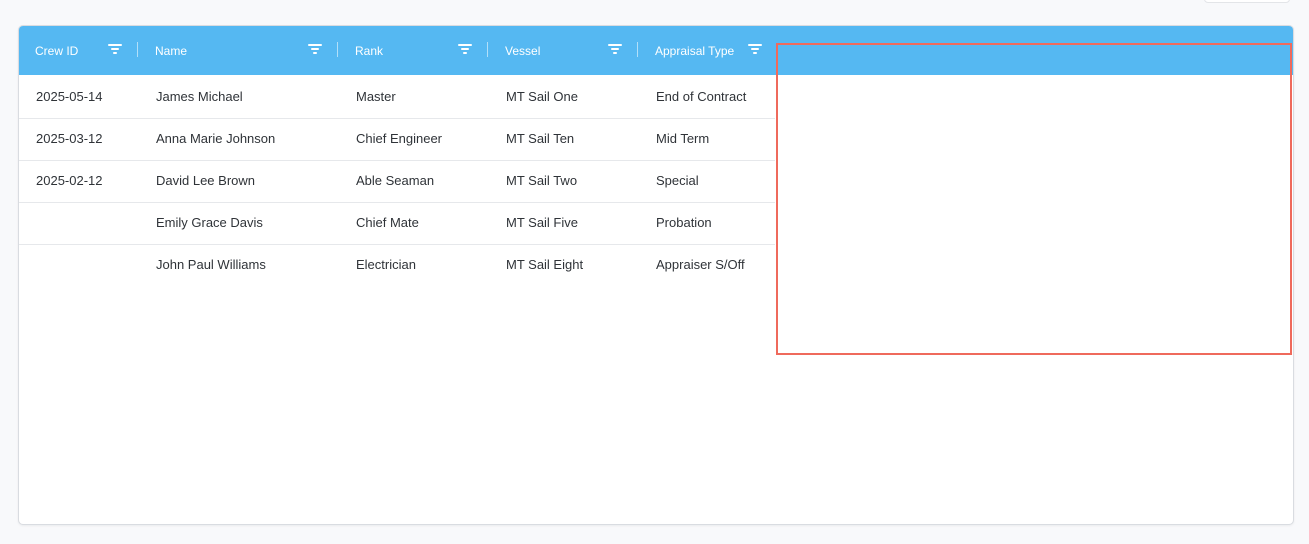 The width and height of the screenshot is (1309, 544). Describe the element at coordinates (205, 180) in the screenshot. I see `cell-name: David Lee Brown` at that location.